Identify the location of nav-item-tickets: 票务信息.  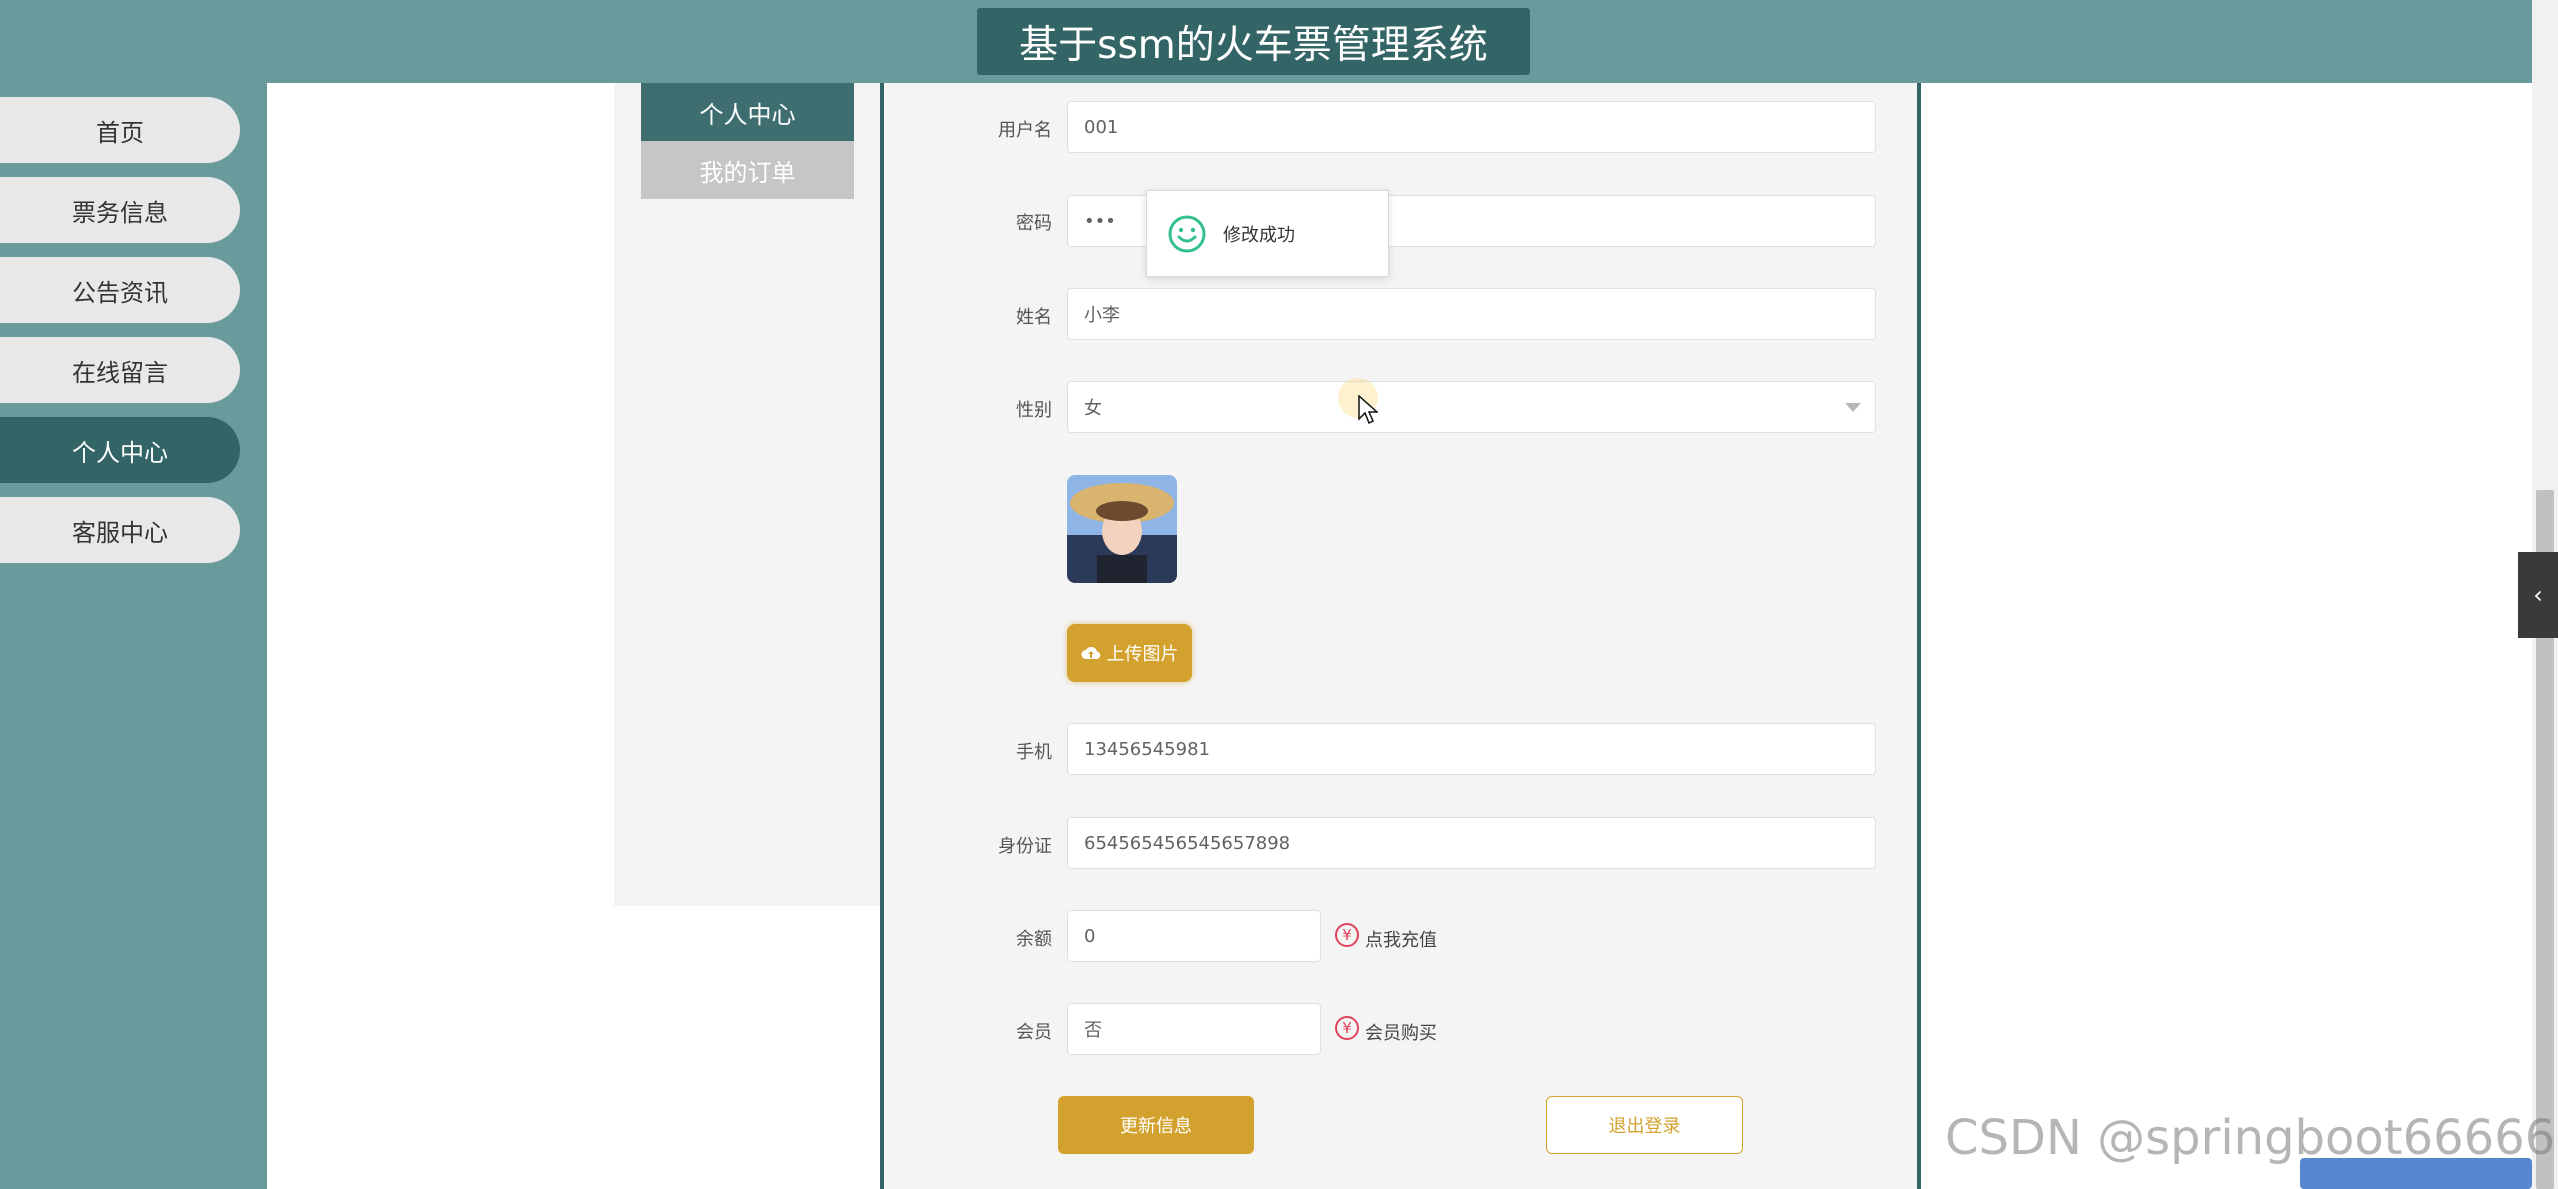
(120, 210).